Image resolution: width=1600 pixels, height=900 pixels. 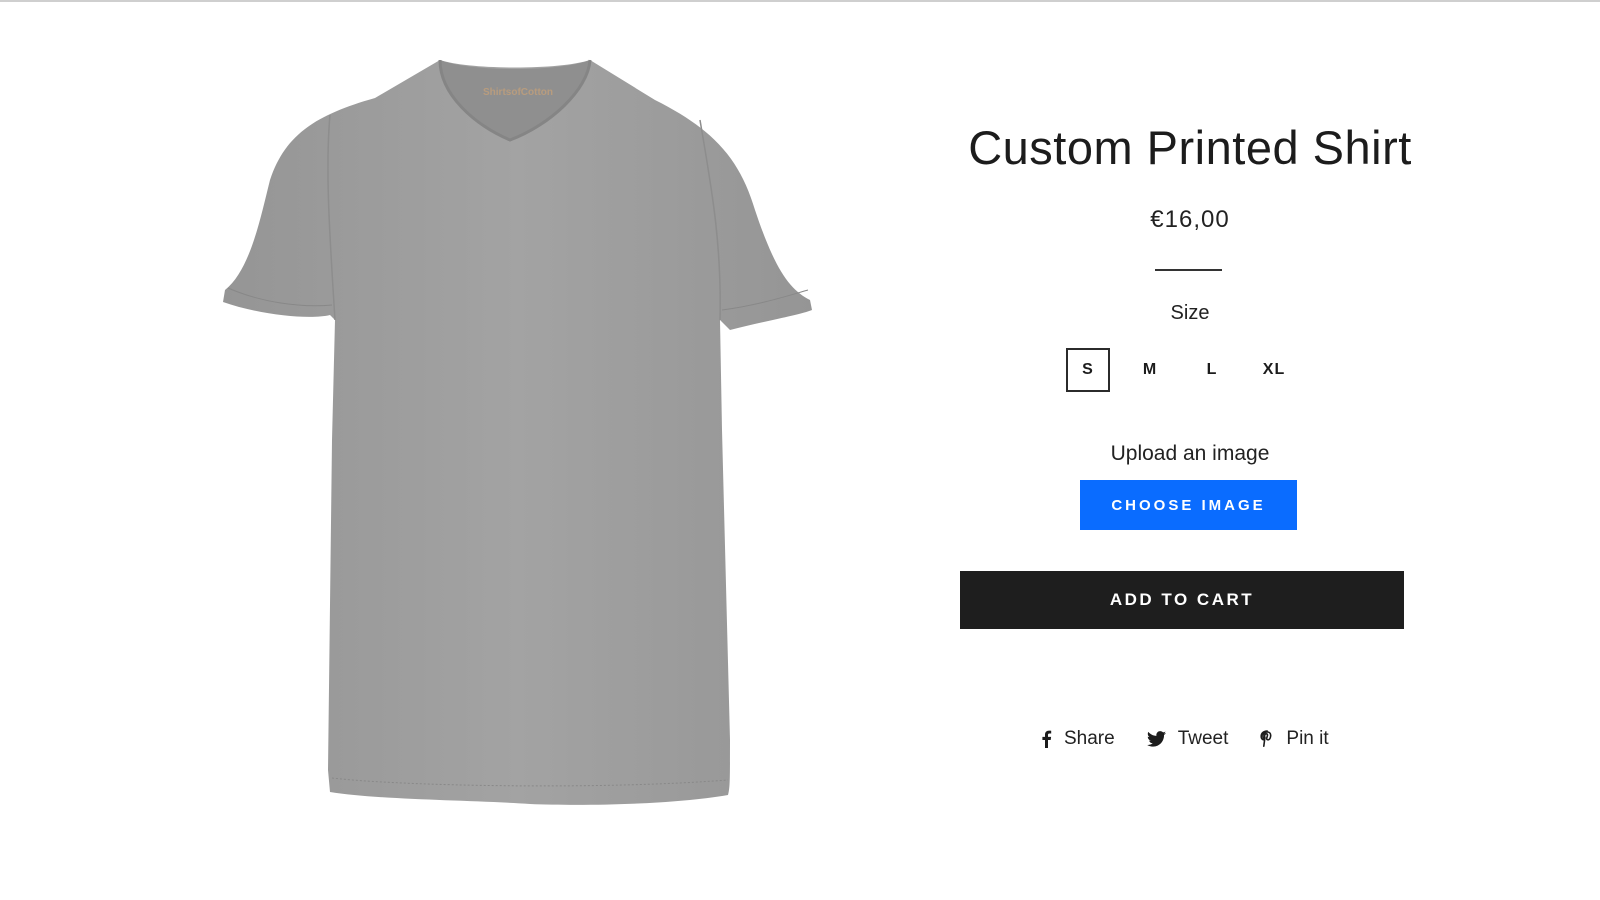 I want to click on pinterest-icon, so click(x=1266, y=738).